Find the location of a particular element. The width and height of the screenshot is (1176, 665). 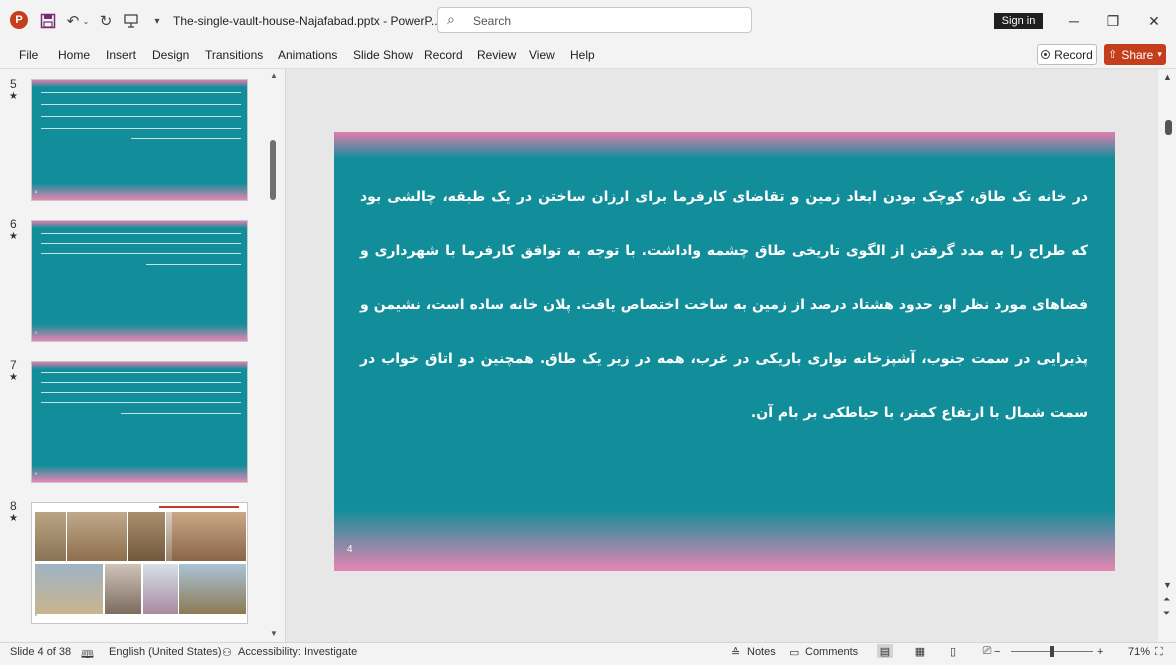

search-icon: ⌕ is located at coordinates (451, 19).